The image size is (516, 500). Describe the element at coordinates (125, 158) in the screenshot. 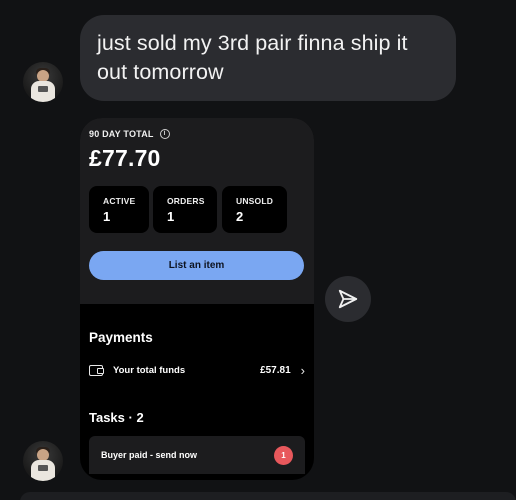

I see `total-value: £77.70` at that location.